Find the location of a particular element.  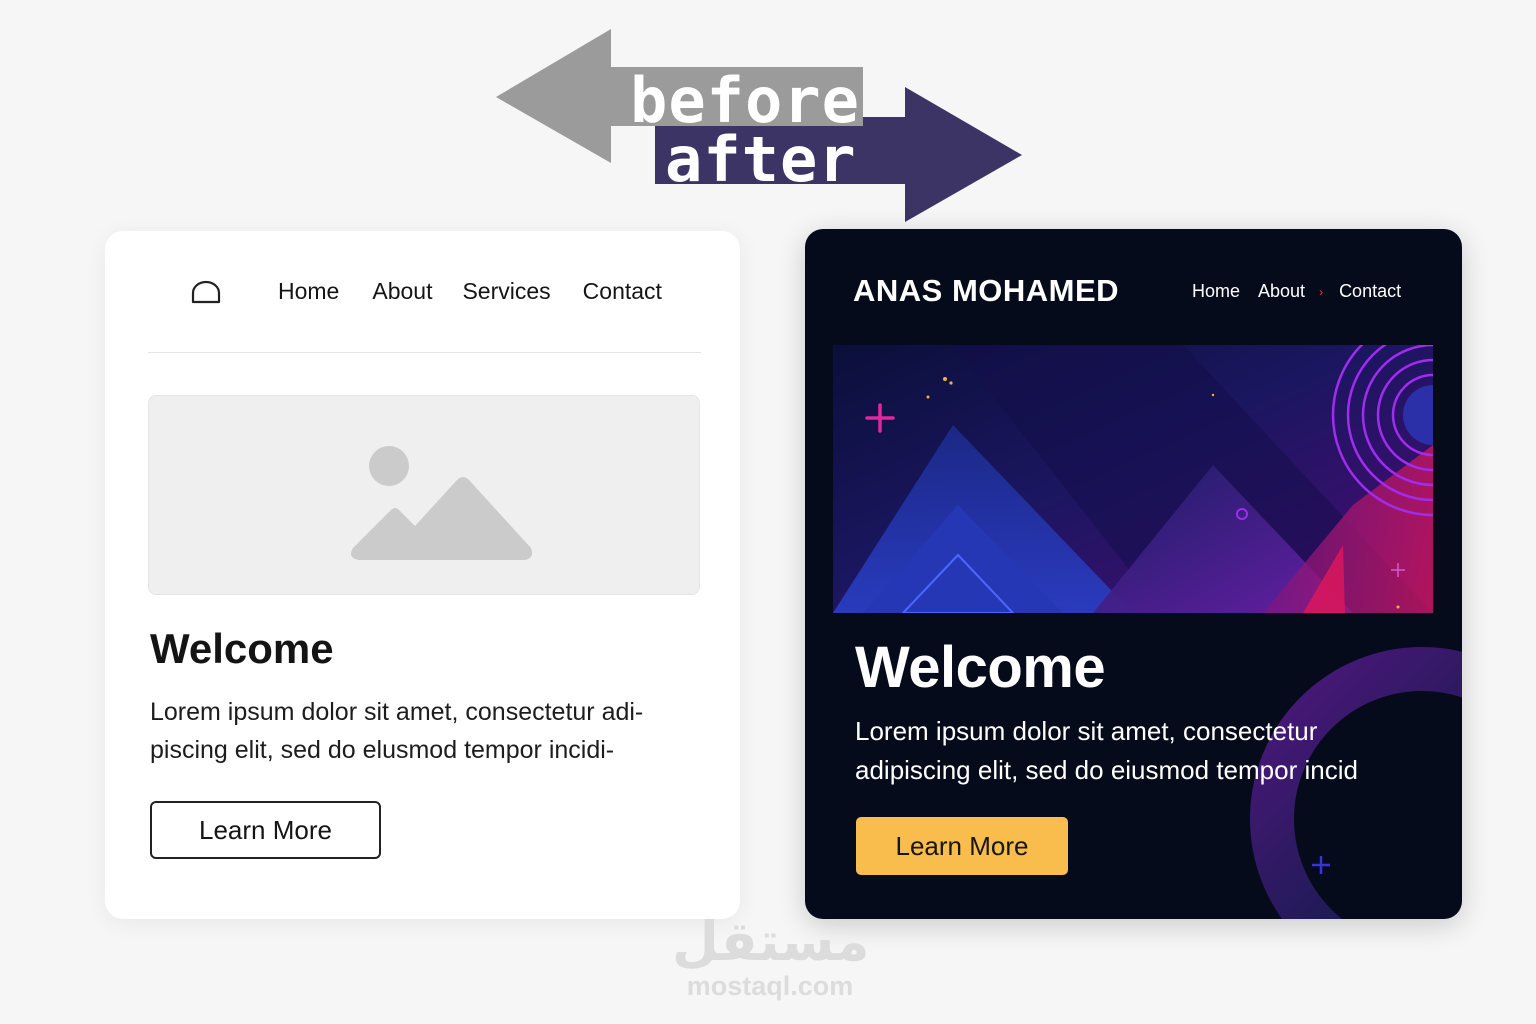

watermark-arabic: مستقل is located at coordinates (771, 941).